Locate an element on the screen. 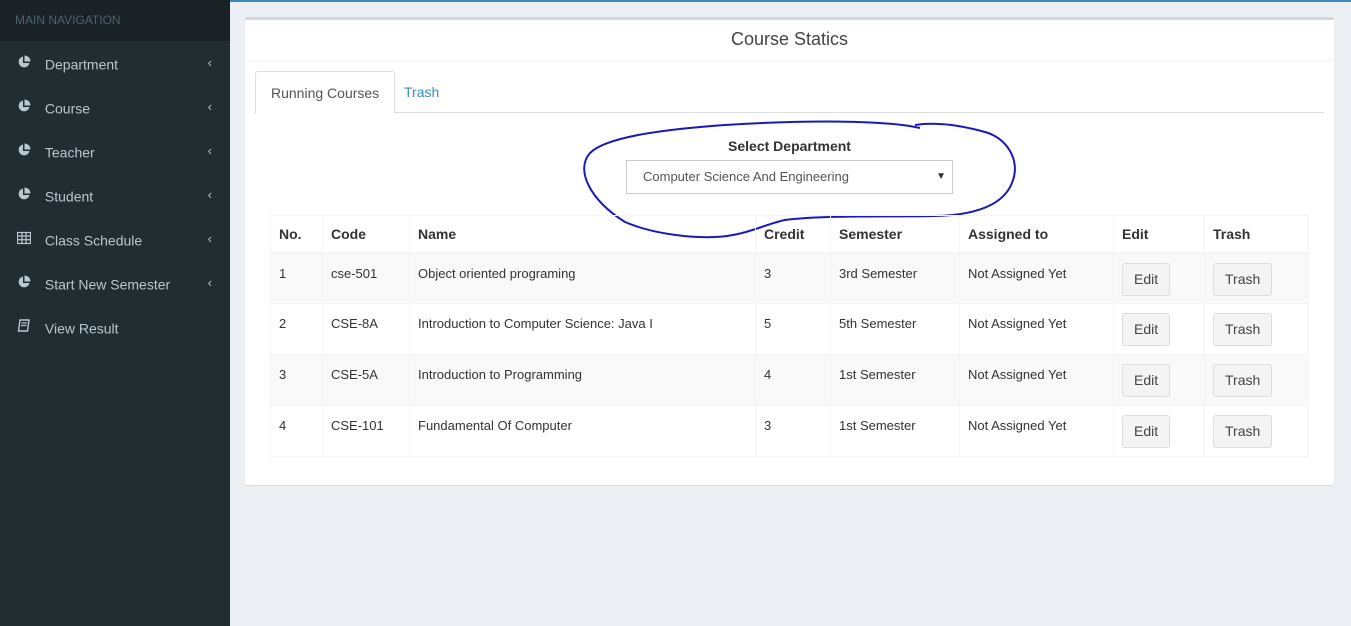 This screenshot has width=1351, height=626. cell-name: Object oriented programing is located at coordinates (582, 278).